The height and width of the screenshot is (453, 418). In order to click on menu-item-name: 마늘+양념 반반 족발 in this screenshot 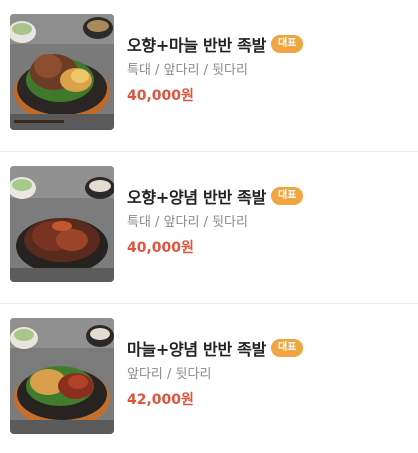, I will do `click(197, 349)`.